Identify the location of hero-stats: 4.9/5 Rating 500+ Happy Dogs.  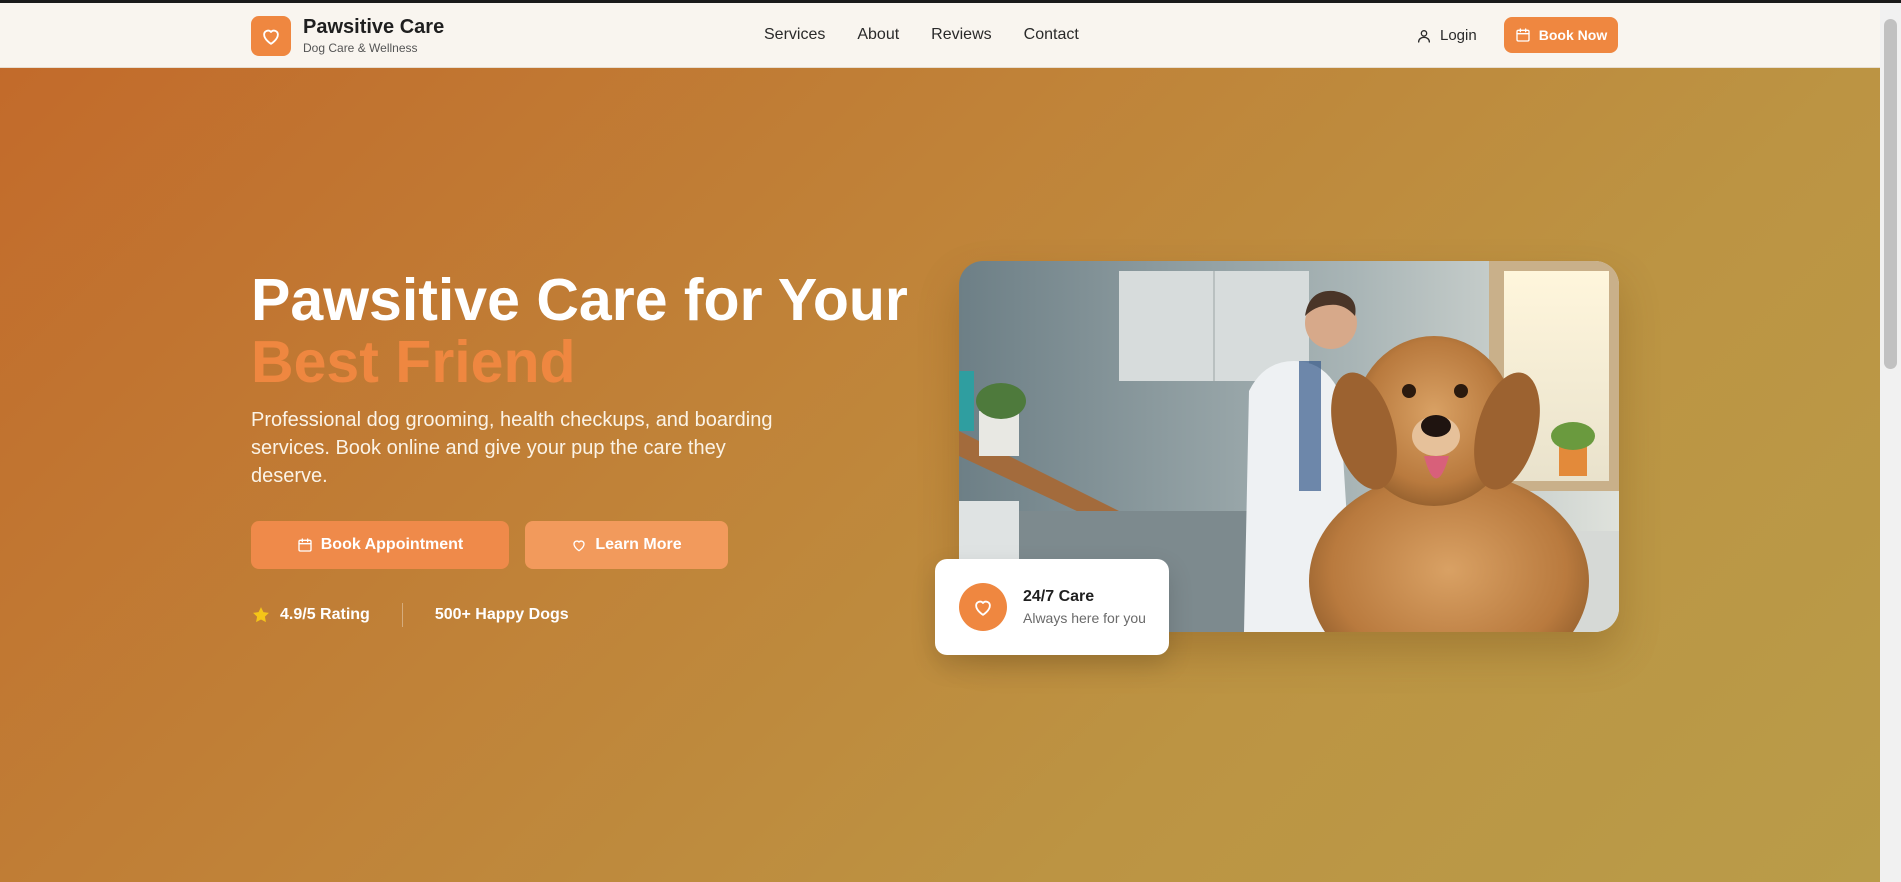
(410, 615).